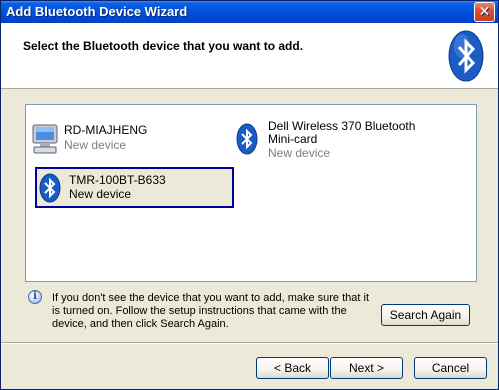 The width and height of the screenshot is (499, 390). What do you see at coordinates (466, 56) in the screenshot?
I see `bluetooth-logo-icon` at bounding box center [466, 56].